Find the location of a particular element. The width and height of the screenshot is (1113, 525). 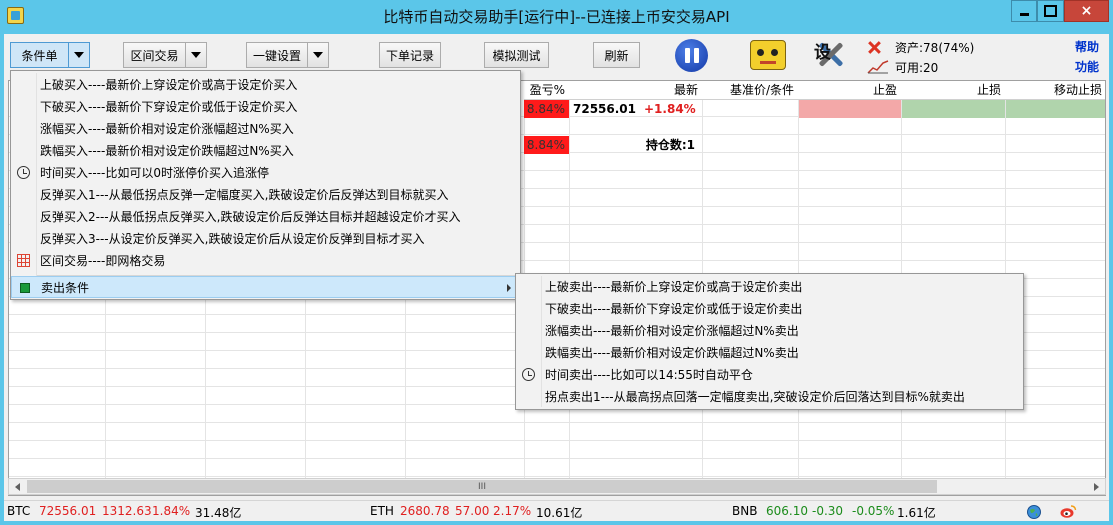

pause-icon is located at coordinates (691, 55).